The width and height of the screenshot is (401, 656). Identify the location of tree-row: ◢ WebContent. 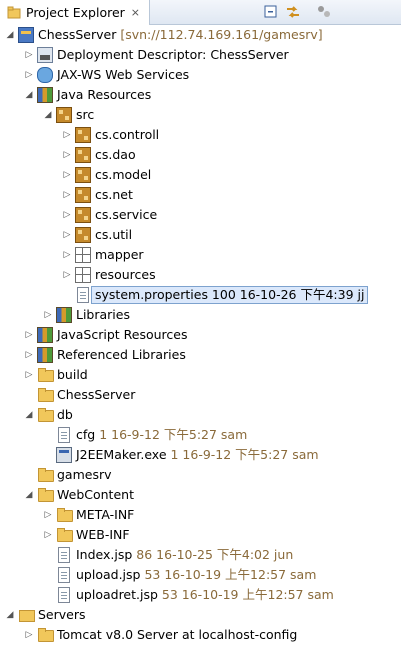
(200, 495).